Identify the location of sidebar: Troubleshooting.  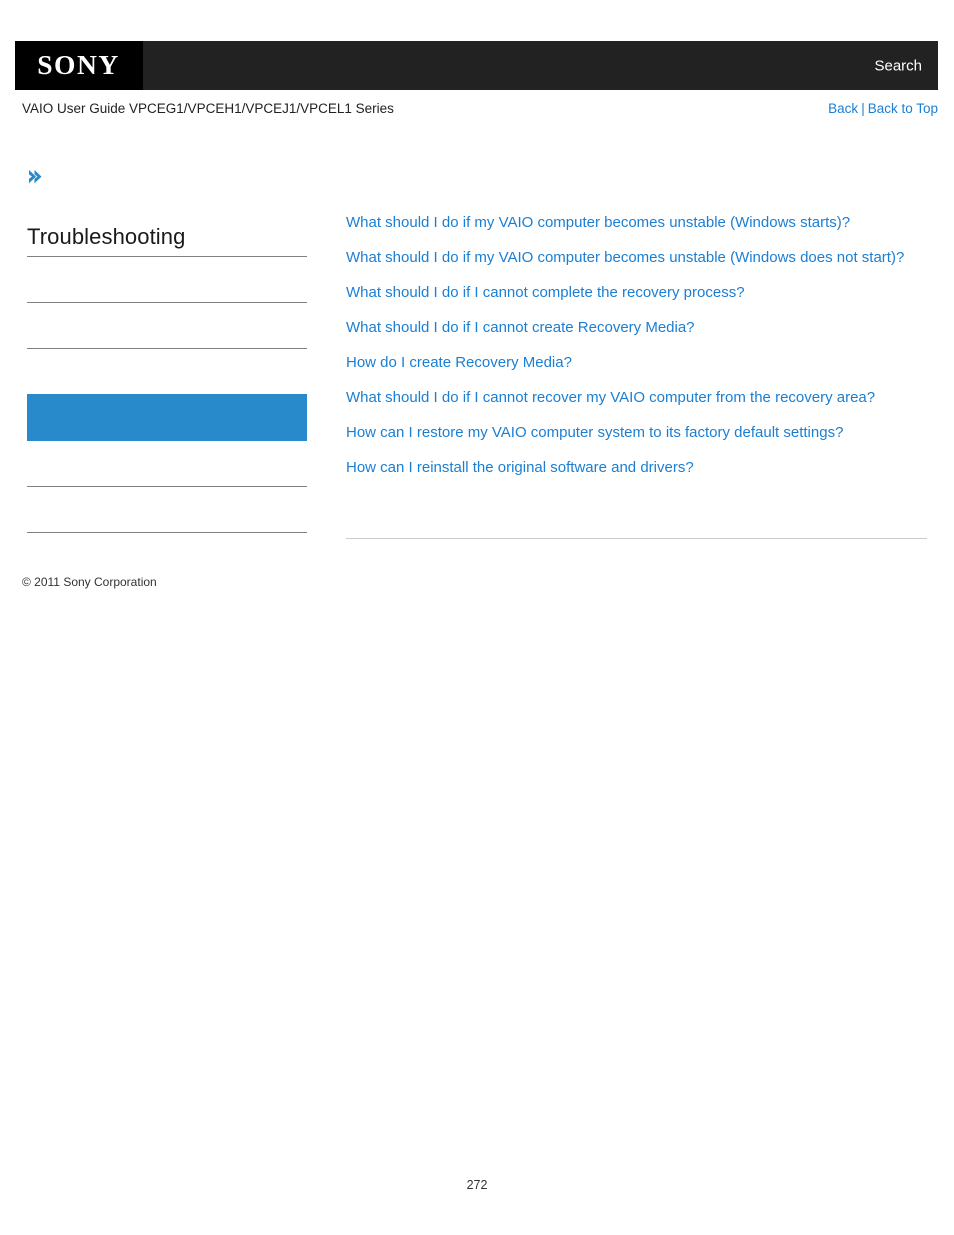
(167, 350).